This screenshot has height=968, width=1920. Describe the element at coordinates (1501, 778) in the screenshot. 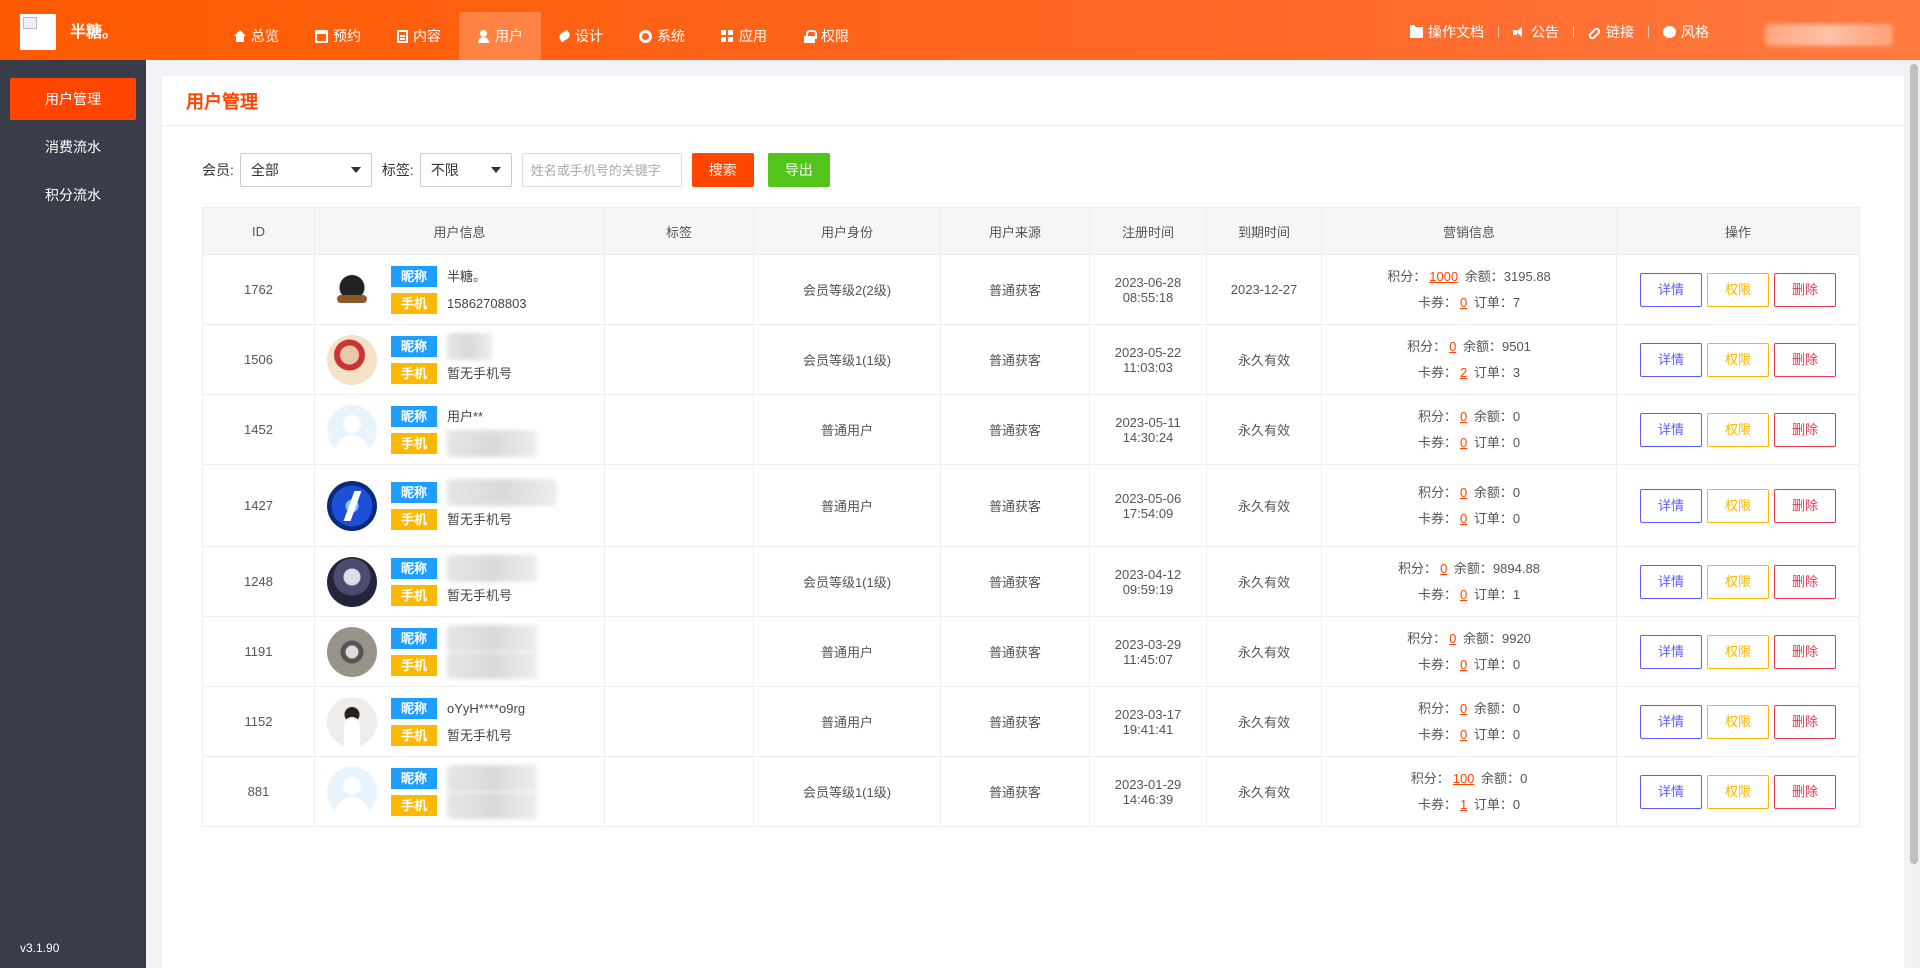

I see `balance-label: 余额：` at that location.